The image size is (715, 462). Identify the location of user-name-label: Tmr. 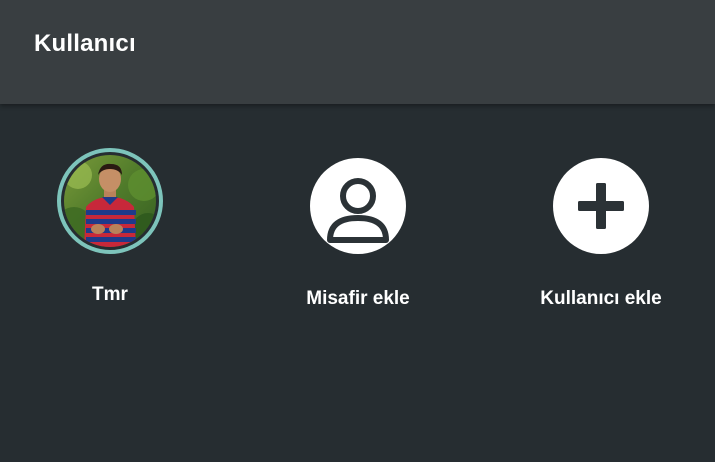
(110, 294).